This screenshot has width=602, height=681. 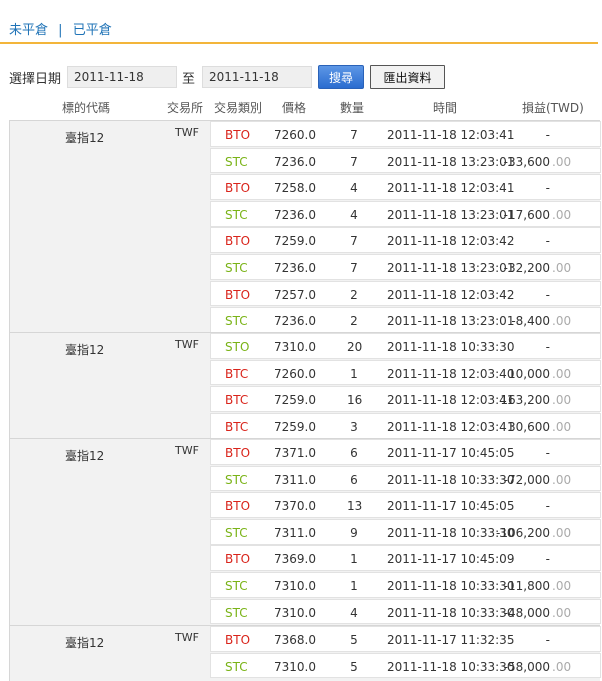 I want to click on trade-row: STC 7310.0 1 2011-11-18 10:33:30 -11,800.00, so click(x=405, y=584).